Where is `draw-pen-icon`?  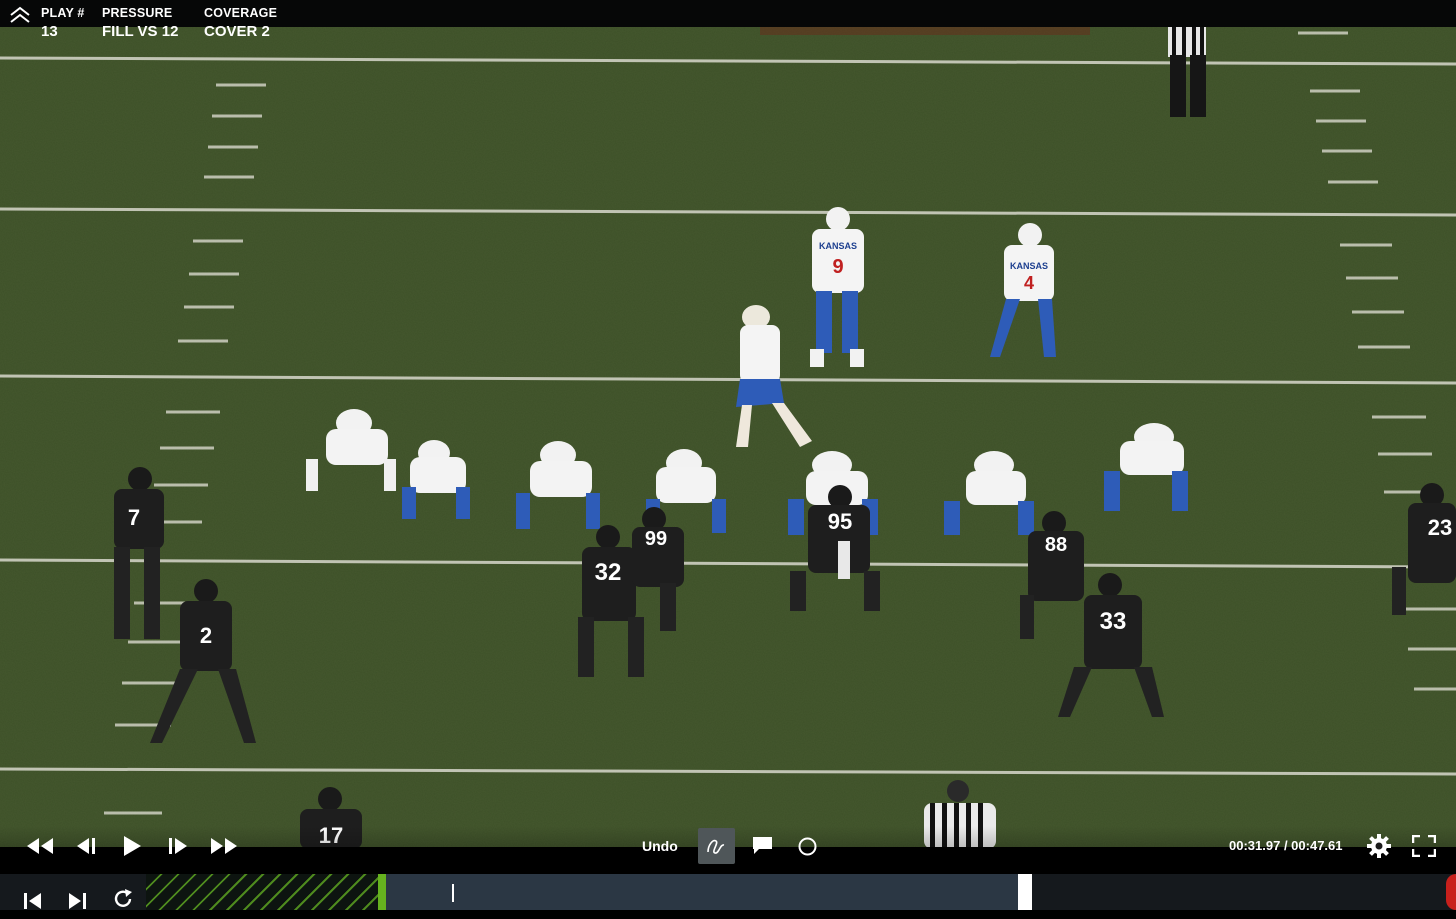
draw-pen-icon is located at coordinates (716, 846).